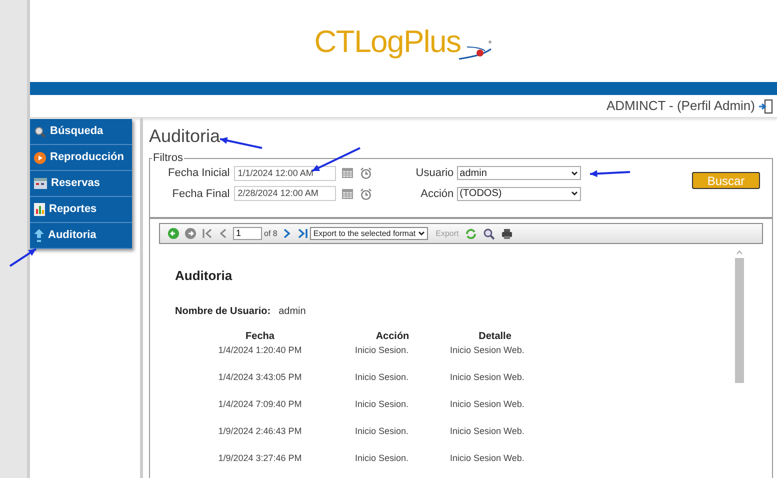 This screenshot has height=478, width=777. I want to click on print-icon, so click(506, 234).